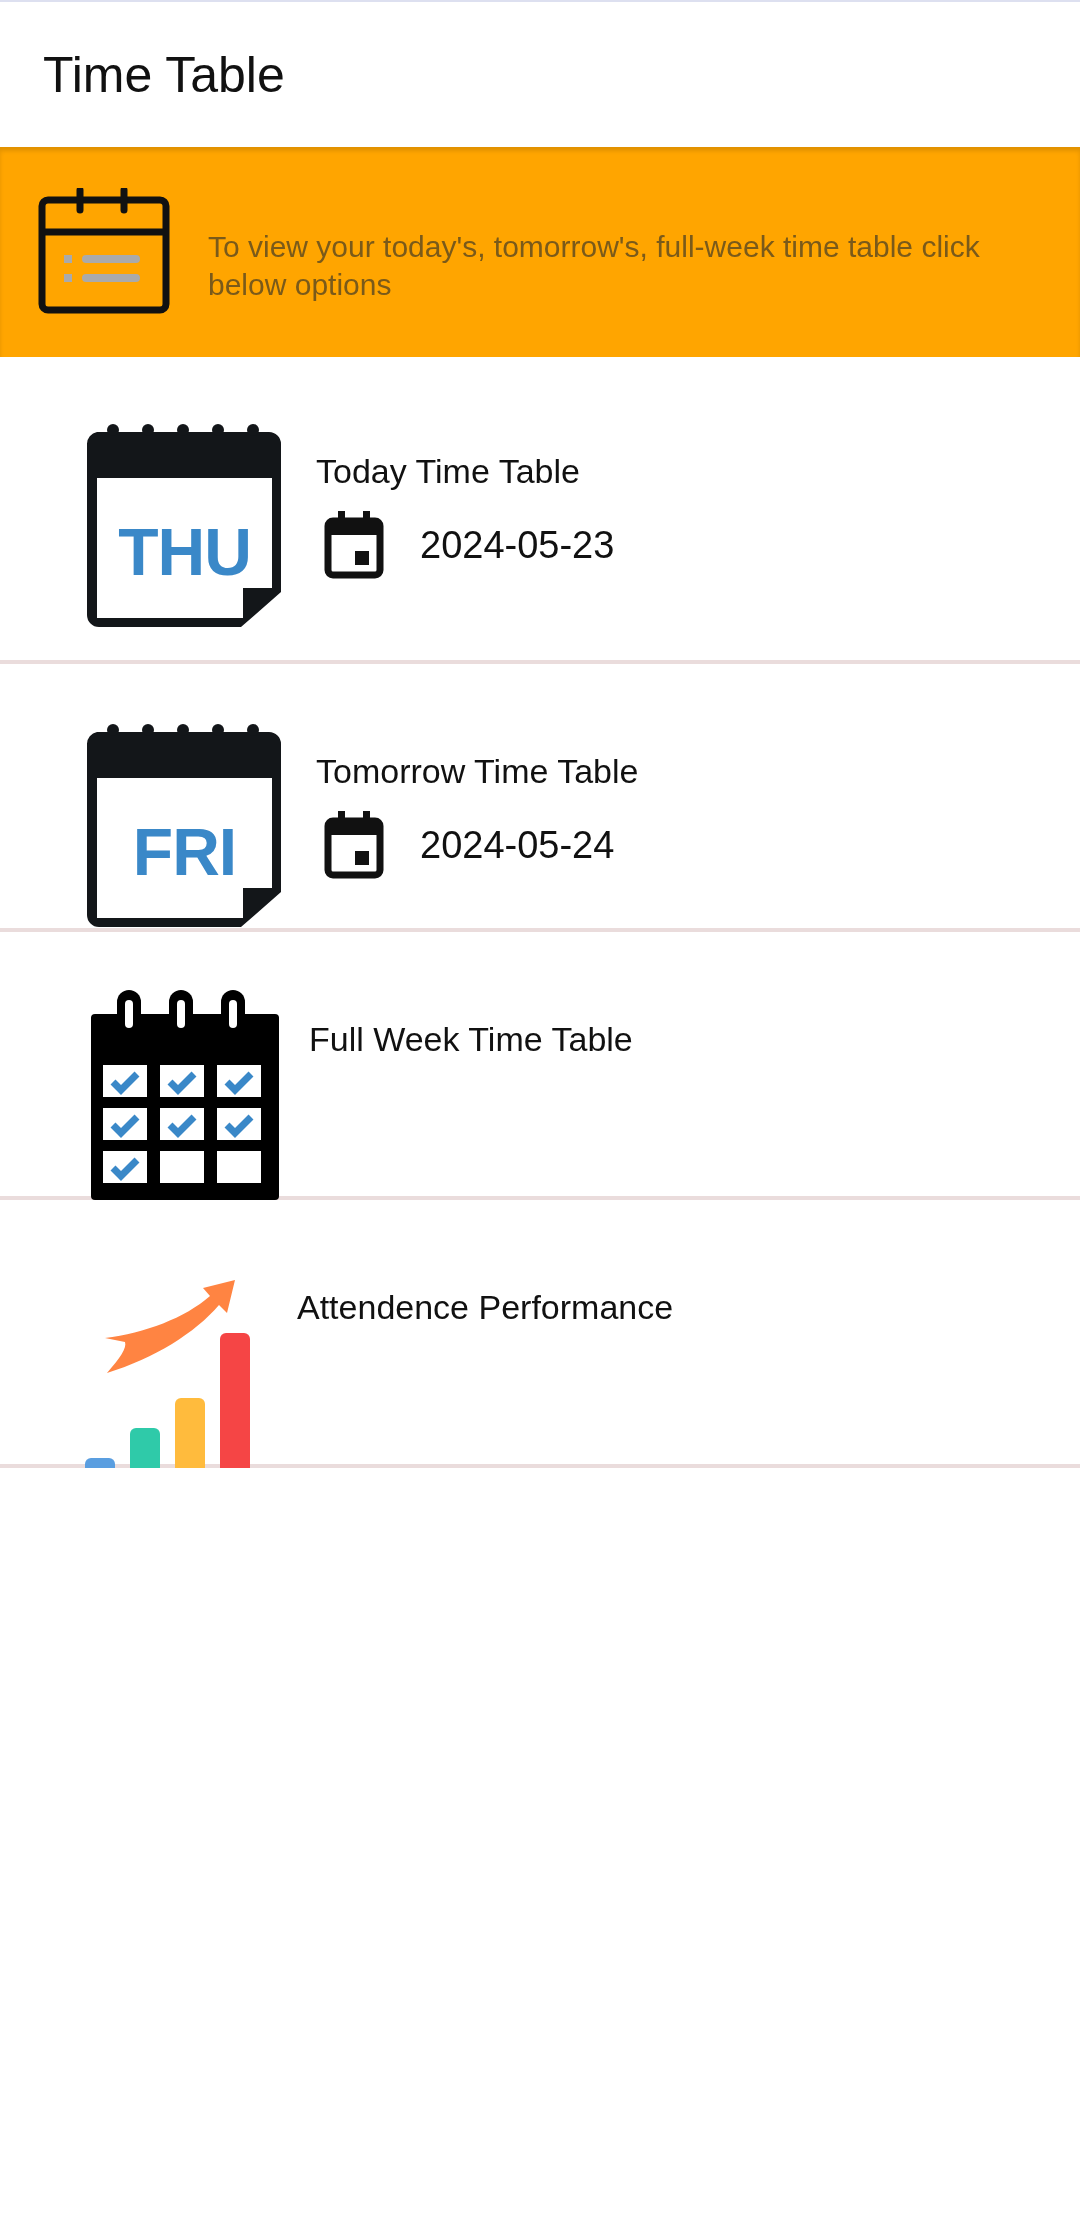  I want to click on page-title: Time Table, so click(164, 74).